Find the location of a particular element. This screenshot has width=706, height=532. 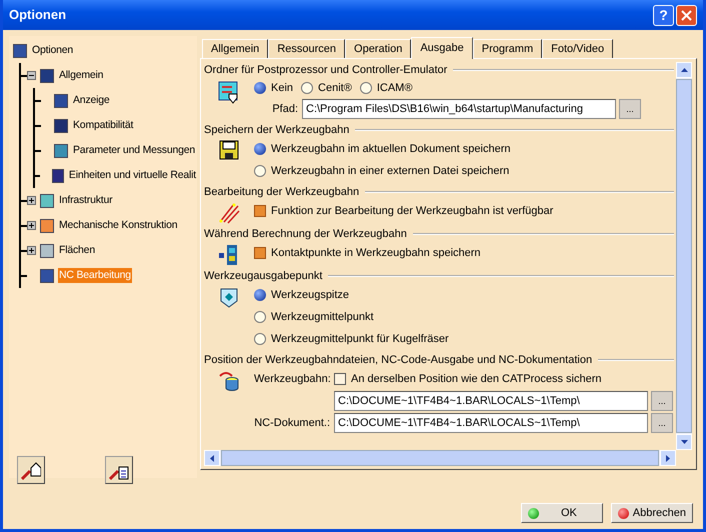

radio-label: ICAM® is located at coordinates (394, 88).